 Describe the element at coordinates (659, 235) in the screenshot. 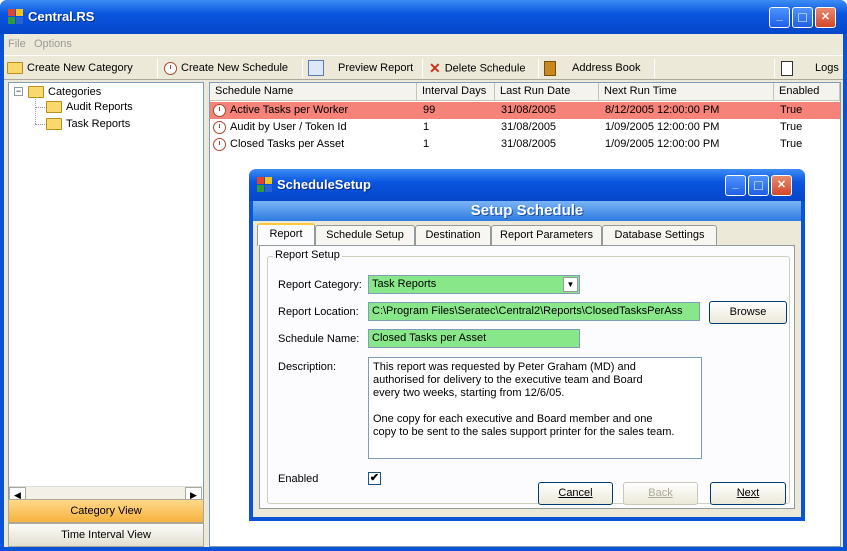

I see `tab-database-settings: Database Settings` at that location.